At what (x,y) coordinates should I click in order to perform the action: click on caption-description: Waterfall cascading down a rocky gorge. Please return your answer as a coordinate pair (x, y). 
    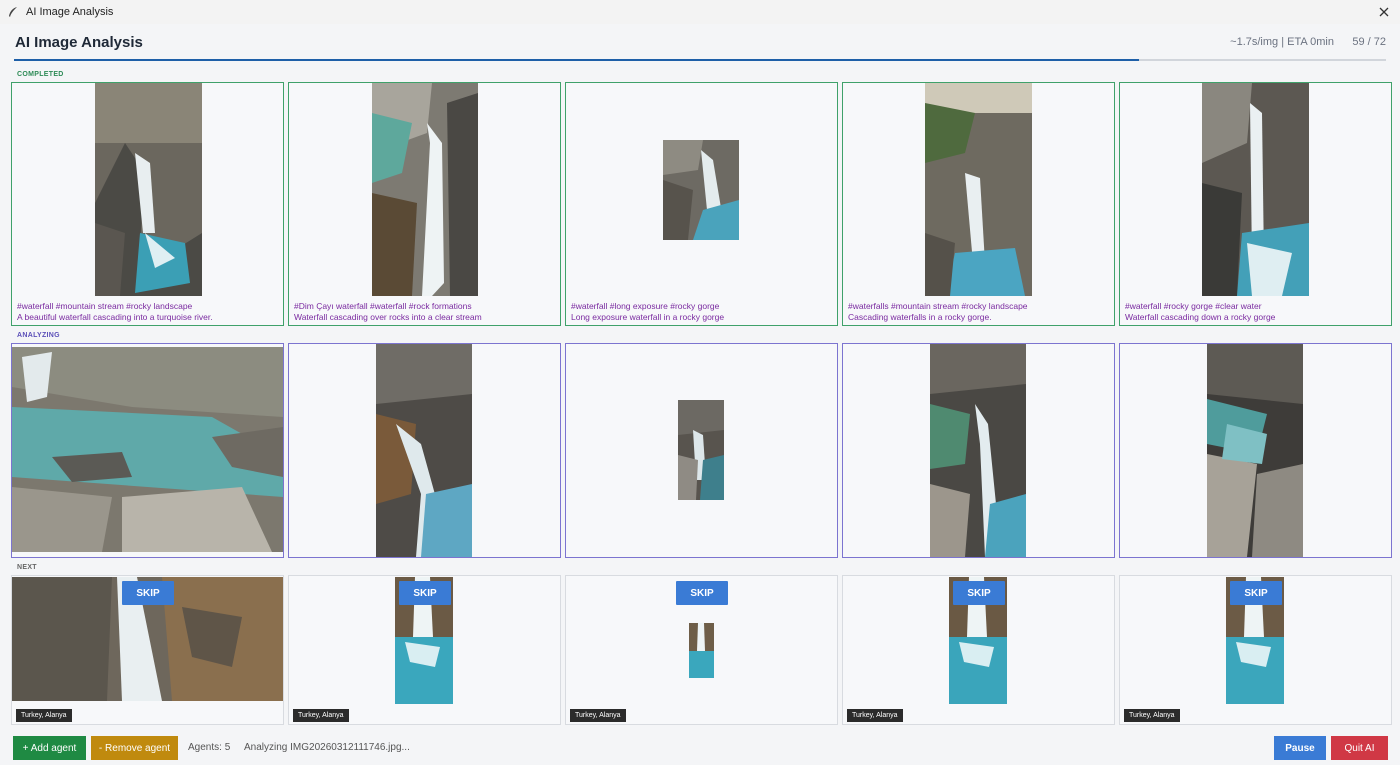
    Looking at the image, I should click on (1200, 316).